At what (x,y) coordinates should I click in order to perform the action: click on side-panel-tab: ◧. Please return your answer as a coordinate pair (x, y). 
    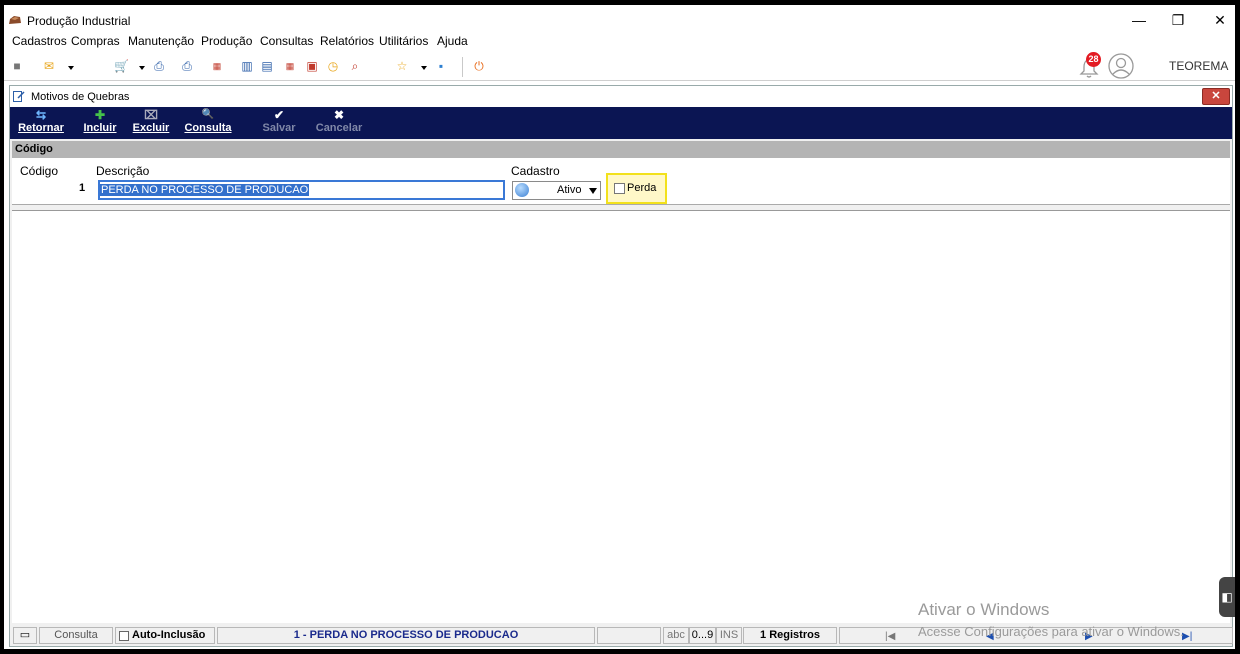
    Looking at the image, I should click on (1227, 597).